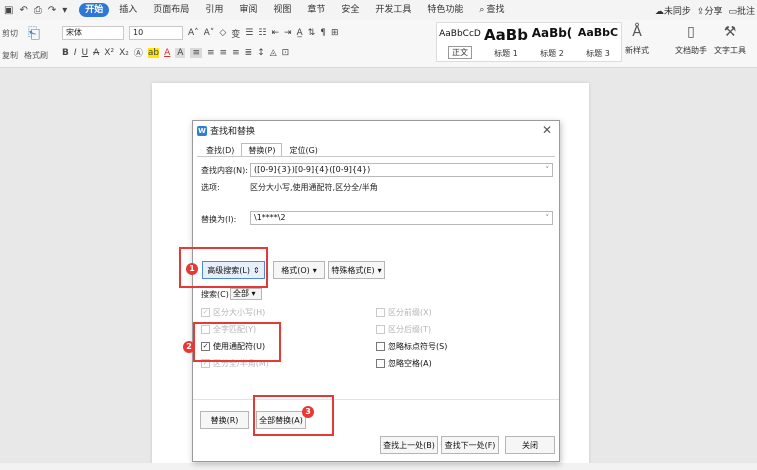 Image resolution: width=757 pixels, height=470 pixels. What do you see at coordinates (598, 42) in the screenshot?
I see `style-heading-3: AaBbC 标题 3` at bounding box center [598, 42].